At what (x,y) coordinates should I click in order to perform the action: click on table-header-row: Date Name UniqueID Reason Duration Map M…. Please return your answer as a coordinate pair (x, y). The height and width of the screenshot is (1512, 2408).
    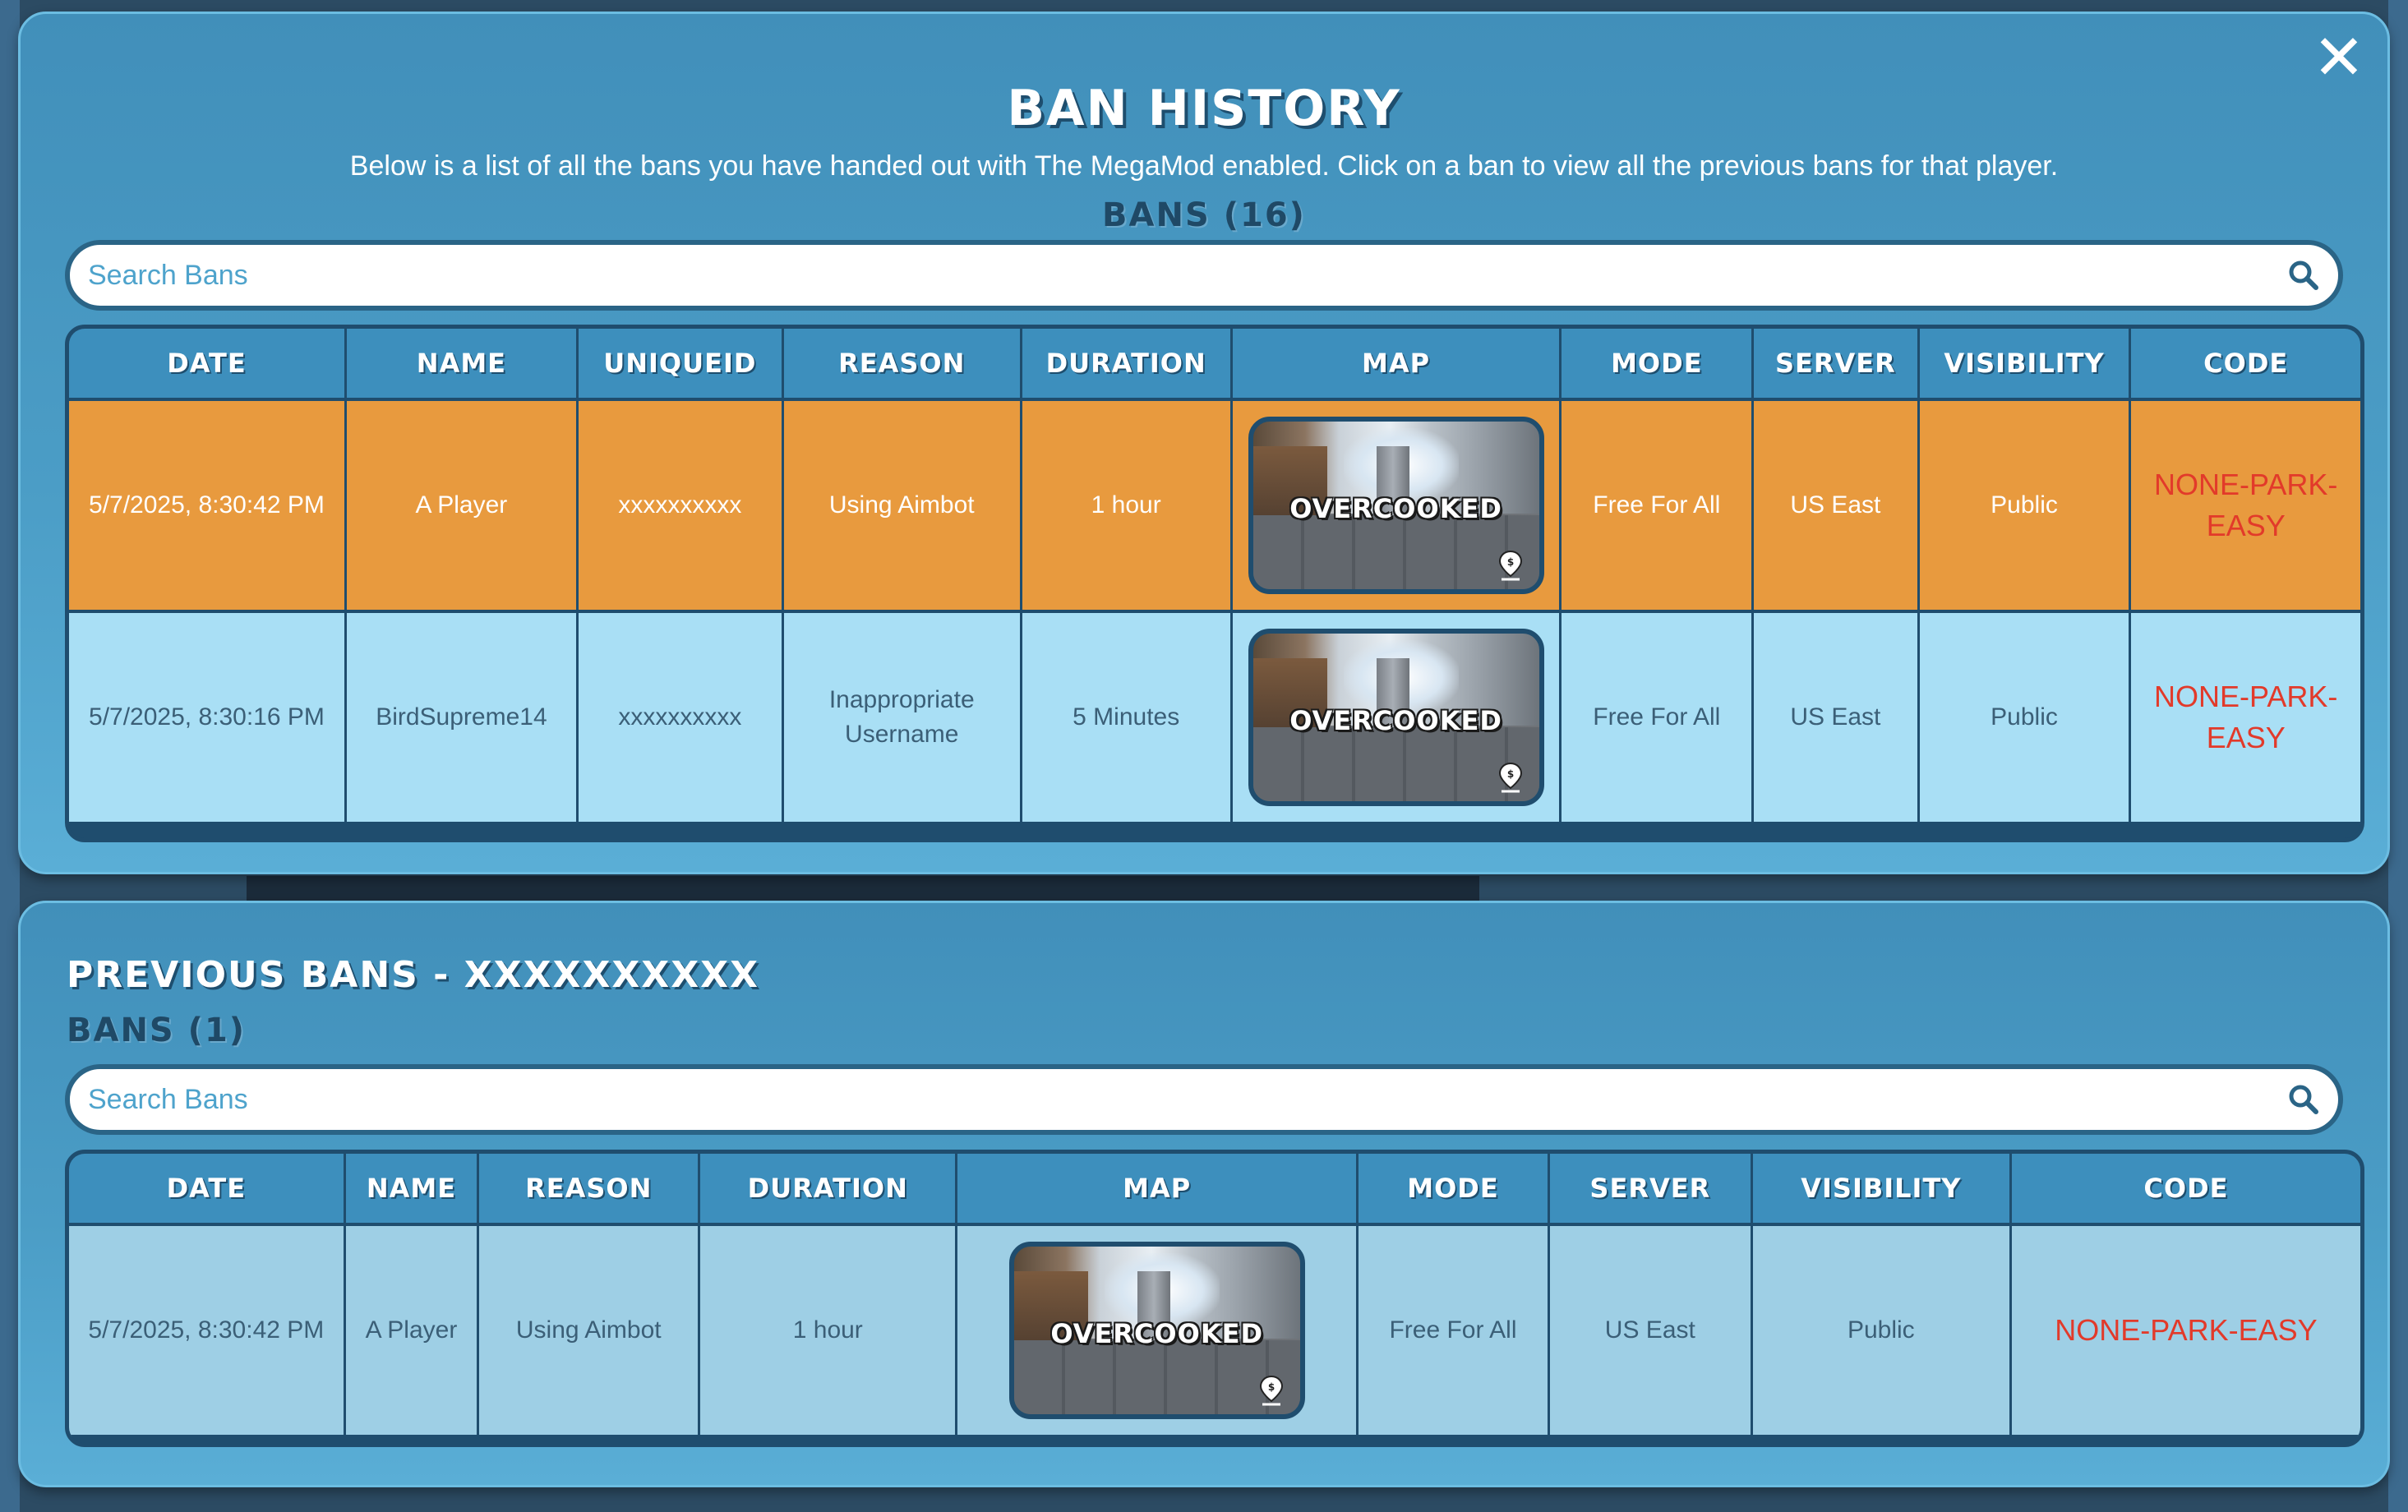
    Looking at the image, I should click on (1214, 365).